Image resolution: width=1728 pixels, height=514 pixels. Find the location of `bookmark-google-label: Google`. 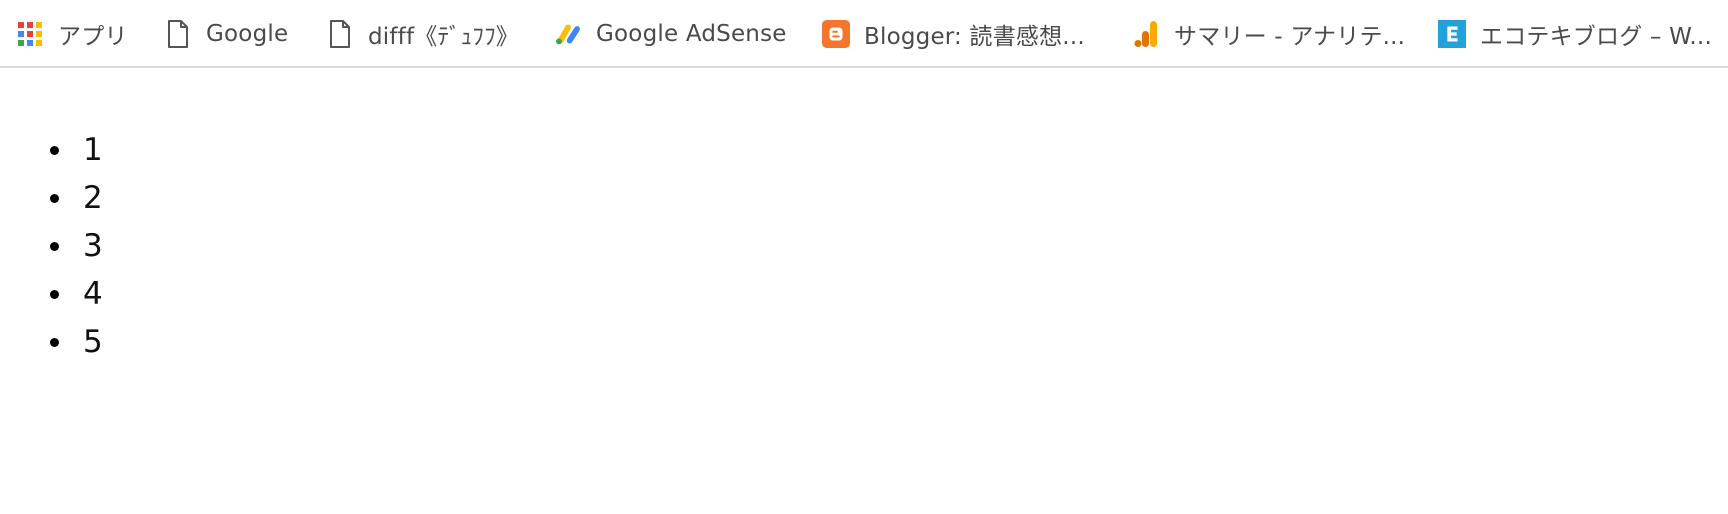

bookmark-google-label: Google is located at coordinates (247, 34).